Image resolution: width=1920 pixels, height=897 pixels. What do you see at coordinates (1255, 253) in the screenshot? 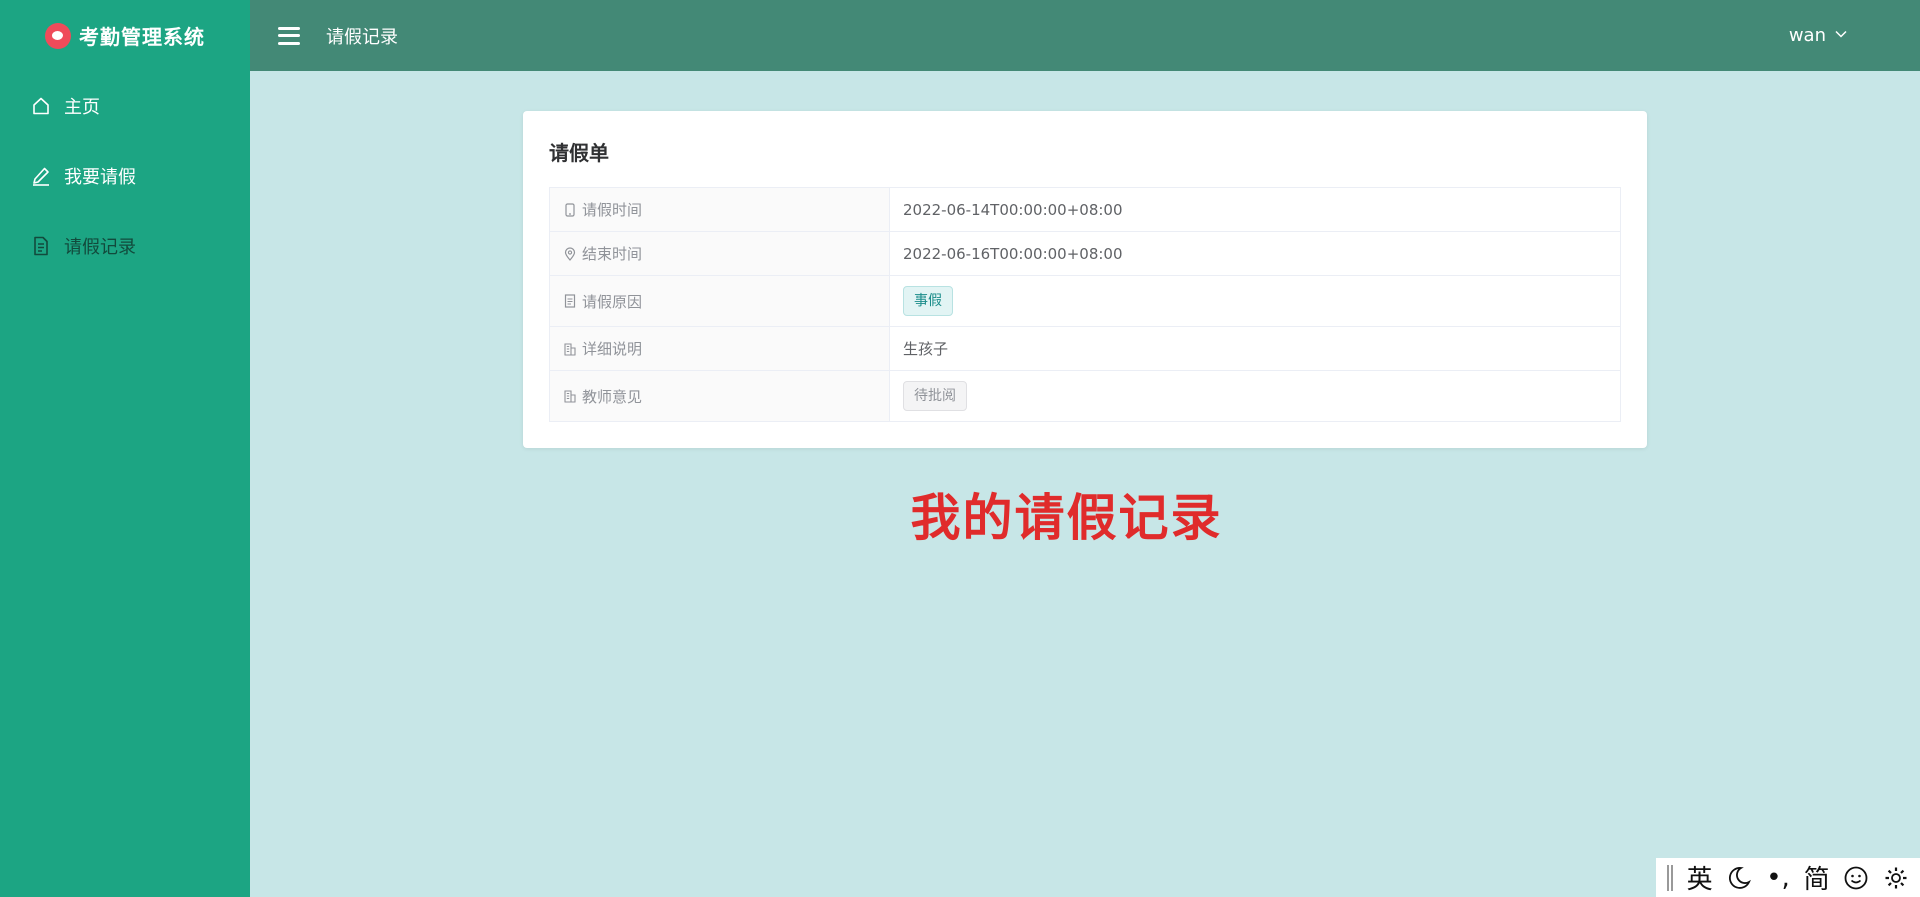
I see `end-time-value: 2022-06-16T00:00:00+08:00` at bounding box center [1255, 253].